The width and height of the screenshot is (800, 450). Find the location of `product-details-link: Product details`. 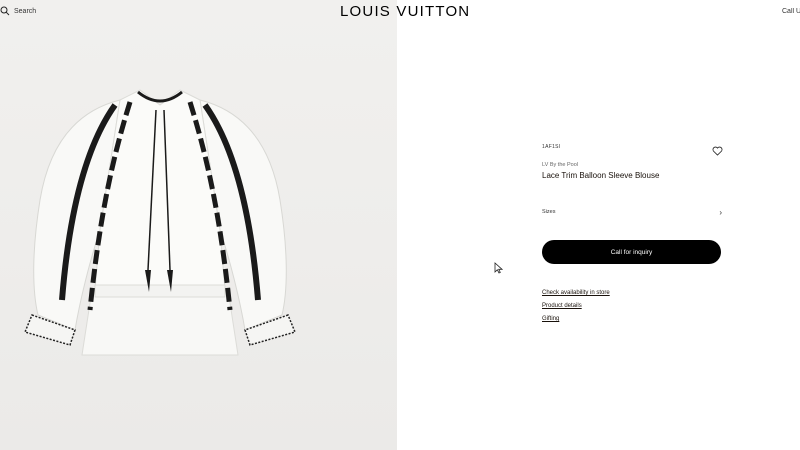

product-details-link: Product details is located at coordinates (576, 306).